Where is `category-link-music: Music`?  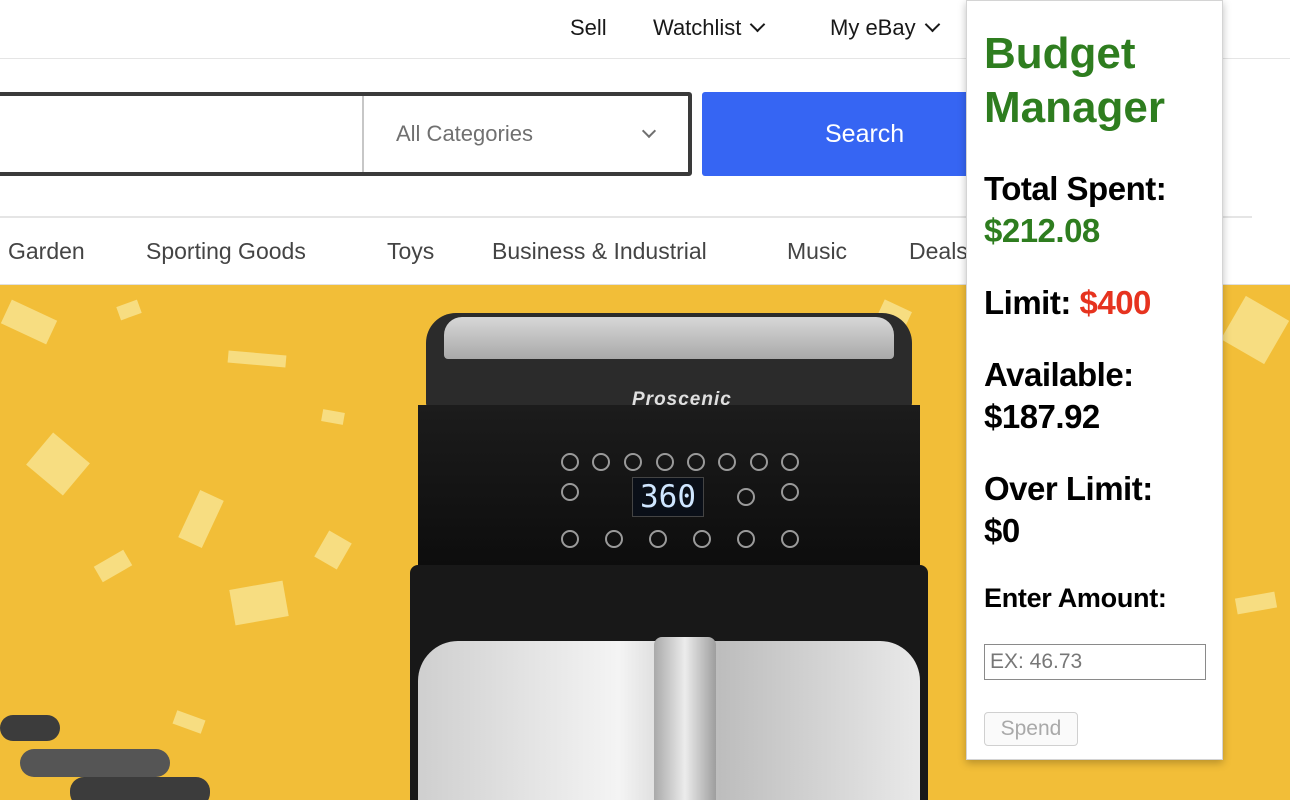 category-link-music: Music is located at coordinates (817, 251).